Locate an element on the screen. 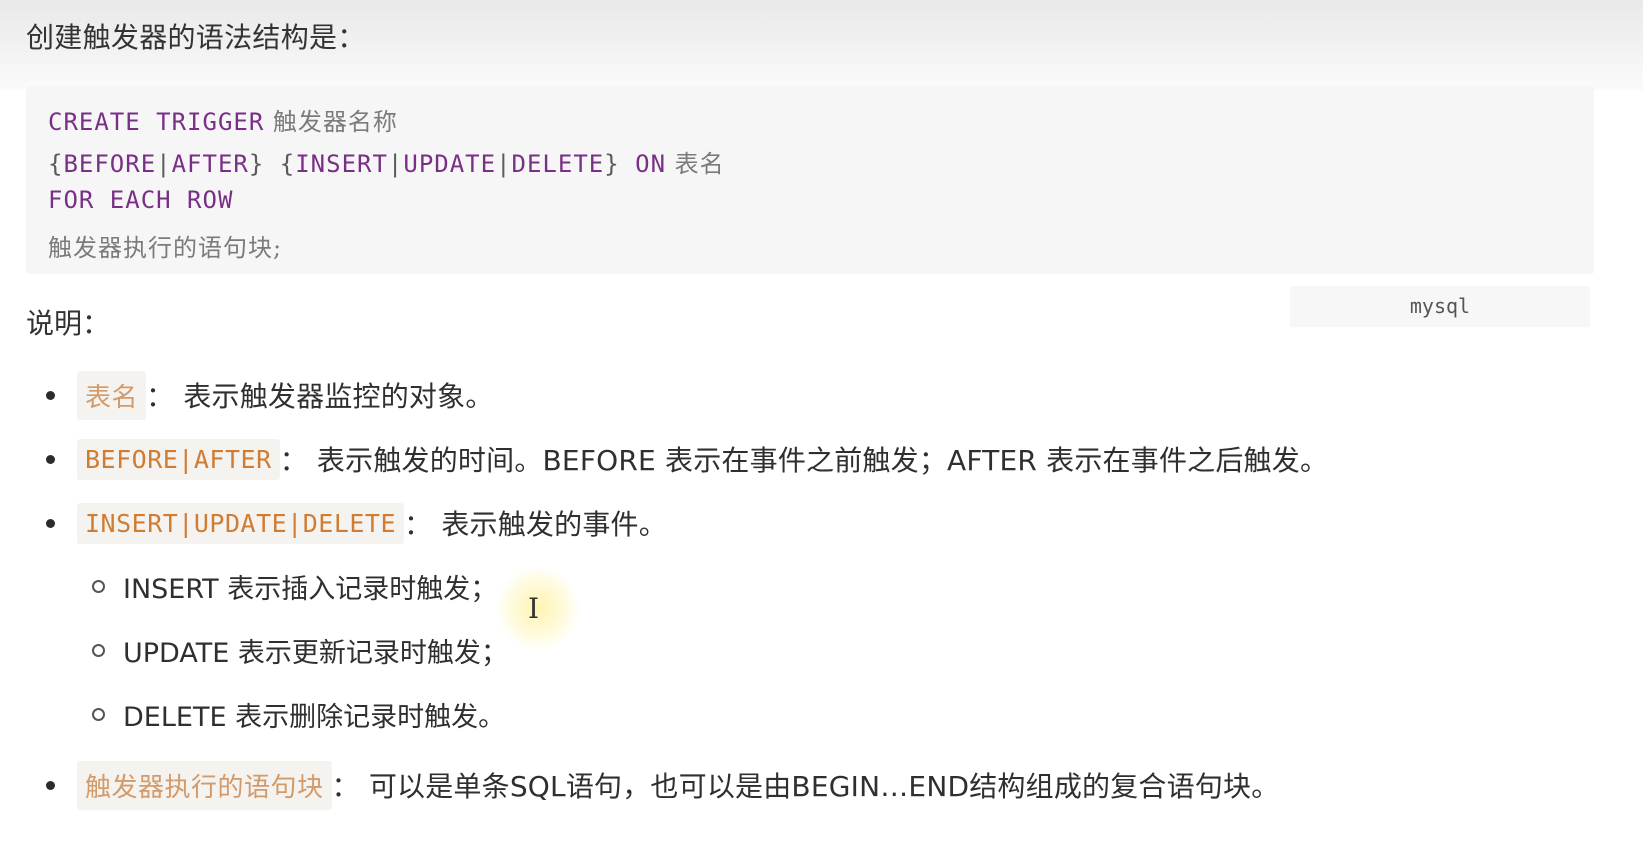  sub-list-item: INSERT 表示插入记录时触发； is located at coordinates (294, 586).